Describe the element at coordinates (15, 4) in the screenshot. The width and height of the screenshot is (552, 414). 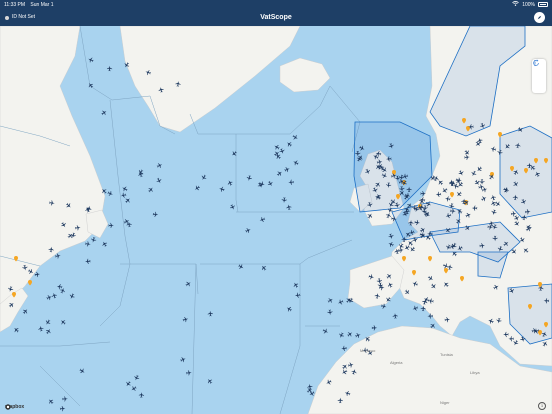
I see `status-time: 11:33 PM` at that location.